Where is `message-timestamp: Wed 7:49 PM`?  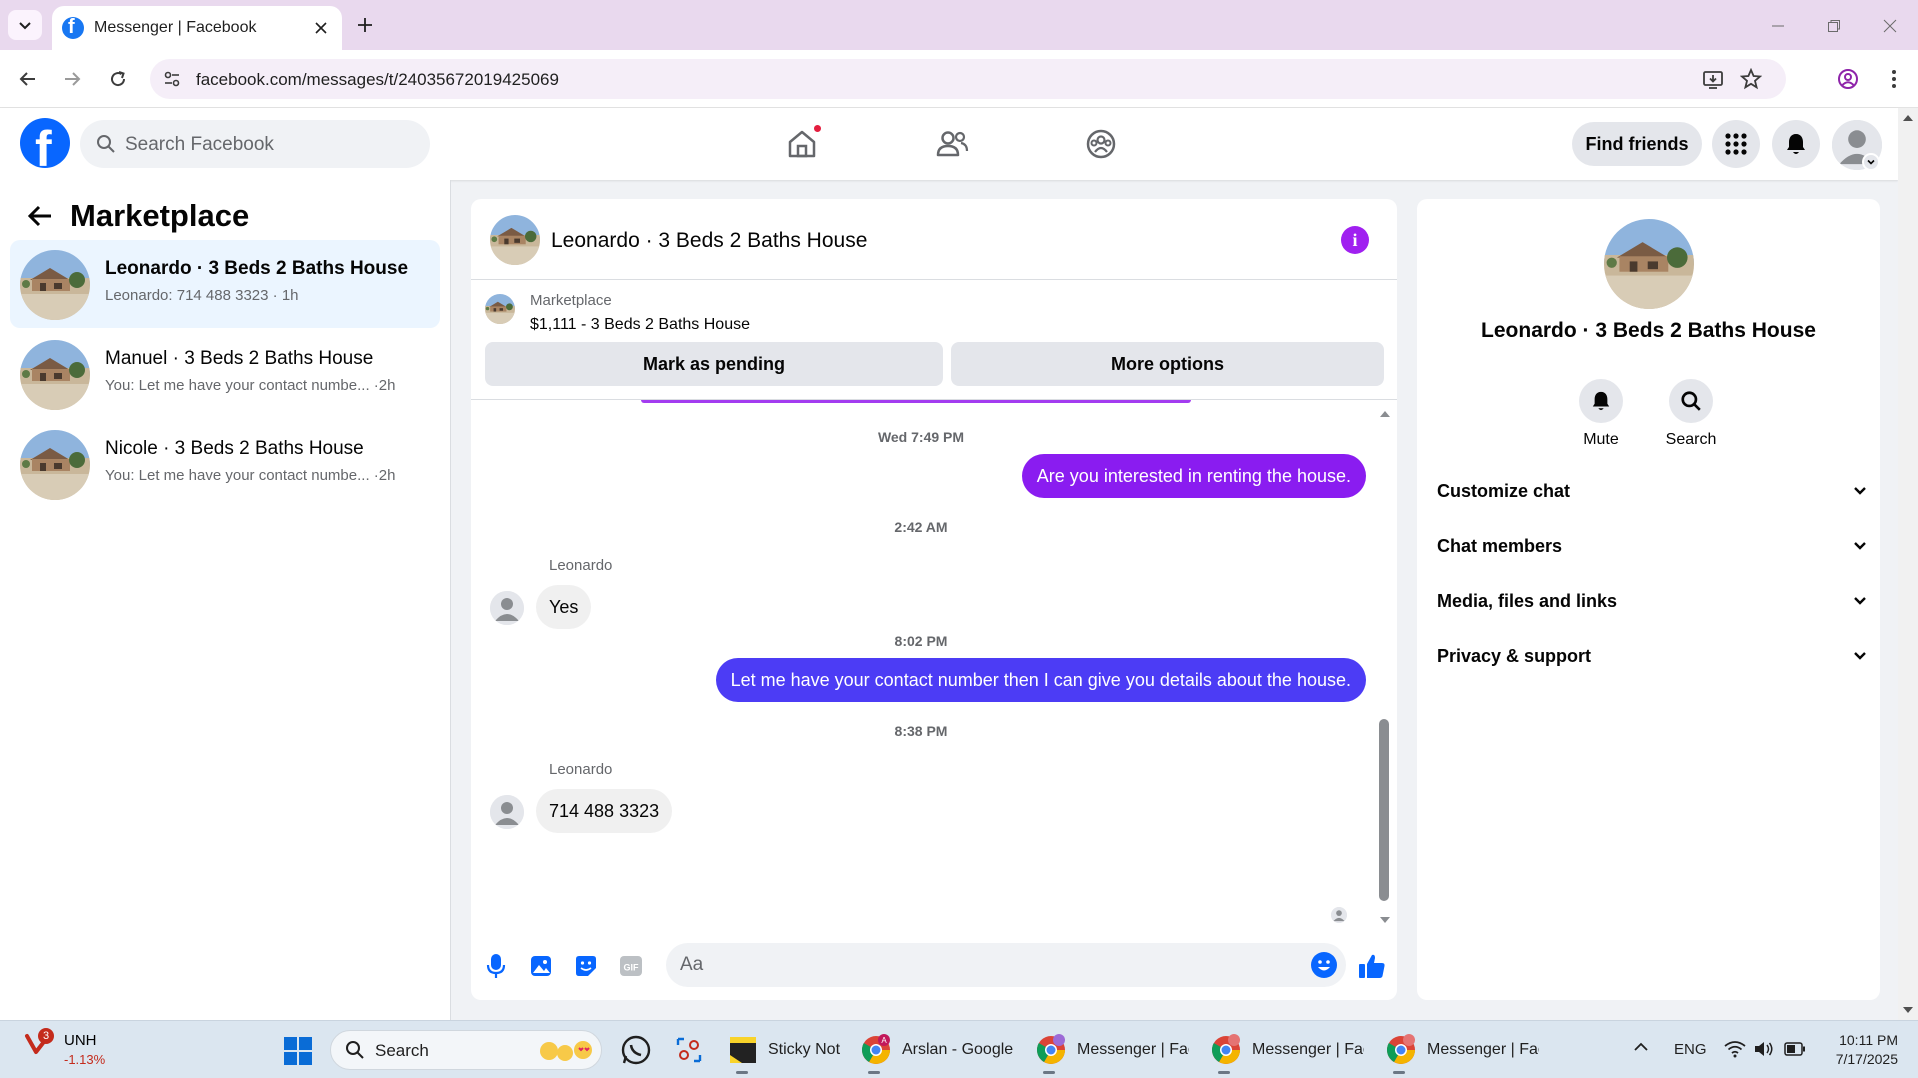
message-timestamp: Wed 7:49 PM is located at coordinates (921, 437).